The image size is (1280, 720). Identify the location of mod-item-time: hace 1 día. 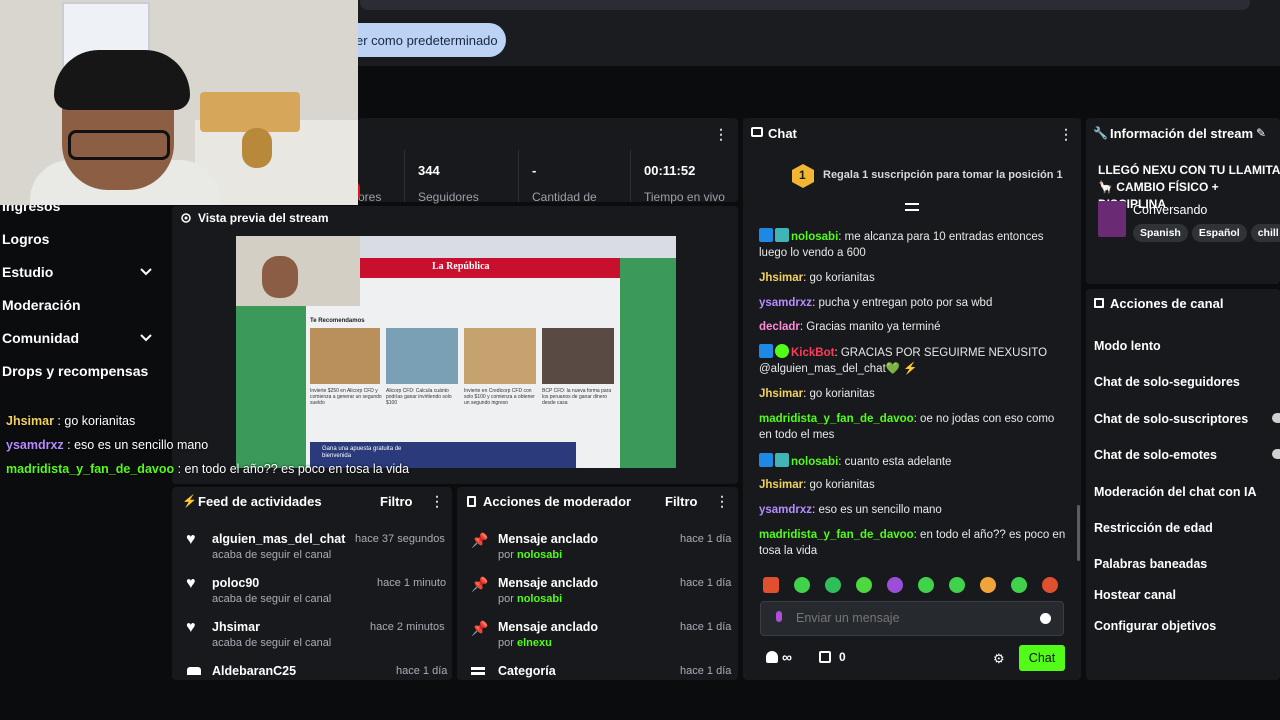
(706, 583).